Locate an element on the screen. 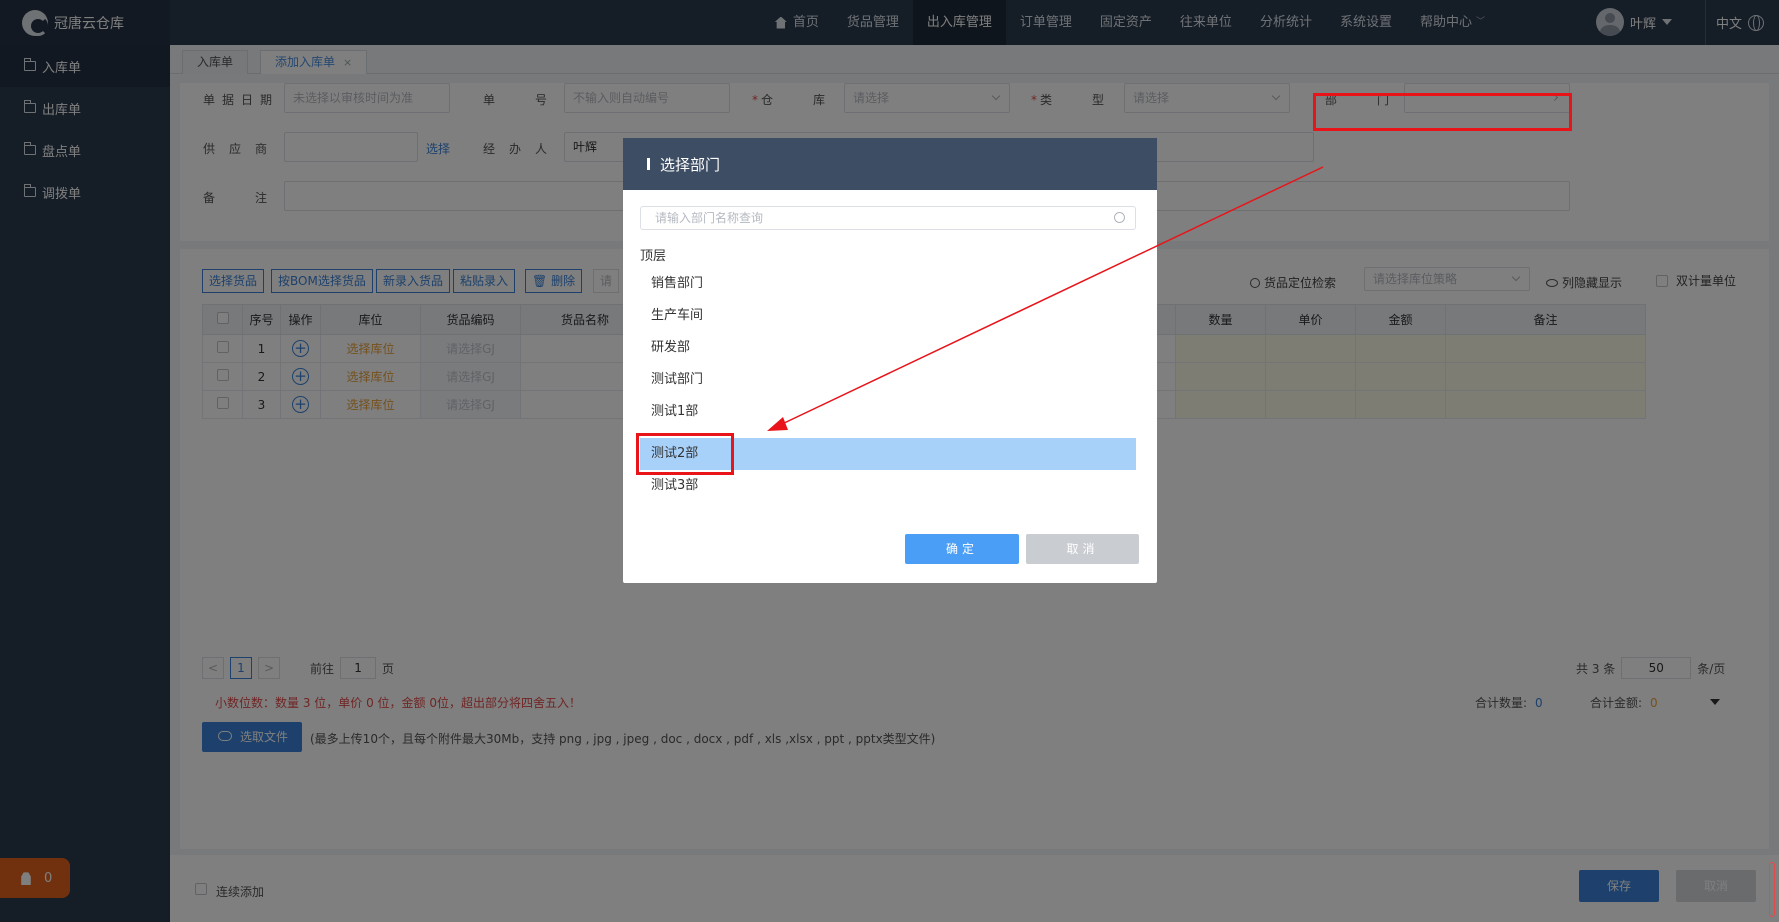 The height and width of the screenshot is (922, 1779). dept-item-sales: 销售部门 is located at coordinates (888, 284).